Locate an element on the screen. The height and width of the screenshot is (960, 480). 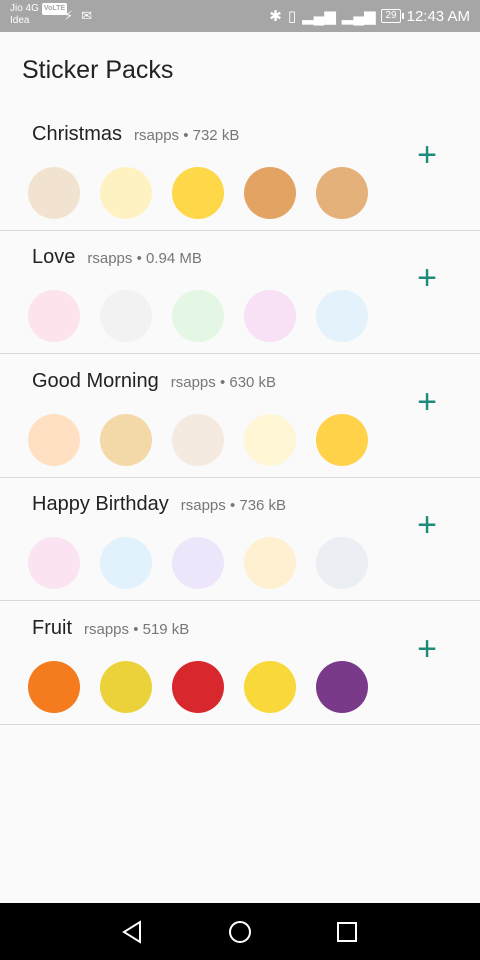
sticker-pack: Fruit rsapps • 519 kB + is located at coordinates (240, 663).